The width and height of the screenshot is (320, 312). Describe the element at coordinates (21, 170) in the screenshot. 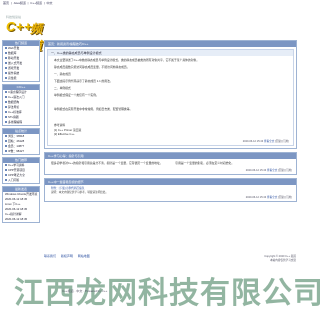

I see `sidebar-section-recommend: 热门推荐 C++学习资料 CPP开源项目 CPP笔记大全 入门问答` at that location.